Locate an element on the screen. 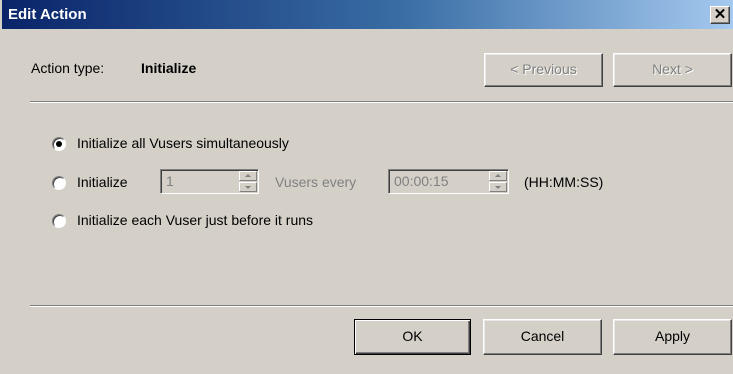 Image resolution: width=733 pixels, height=374 pixels. vuser-count-spin-buttons is located at coordinates (248, 181).